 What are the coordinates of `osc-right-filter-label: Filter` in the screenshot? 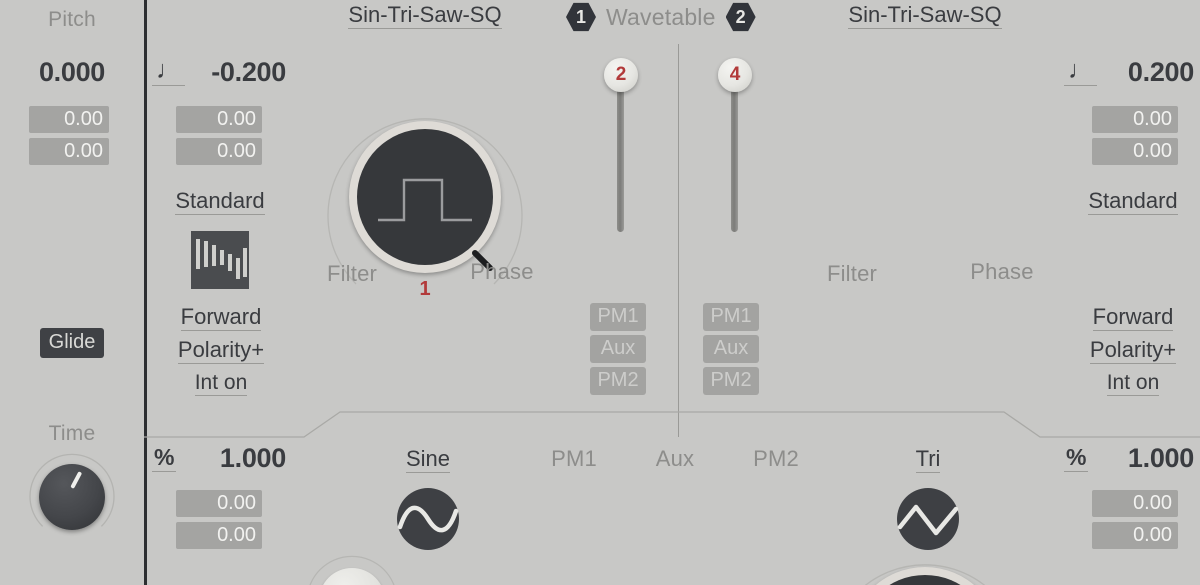 It's located at (852, 273).